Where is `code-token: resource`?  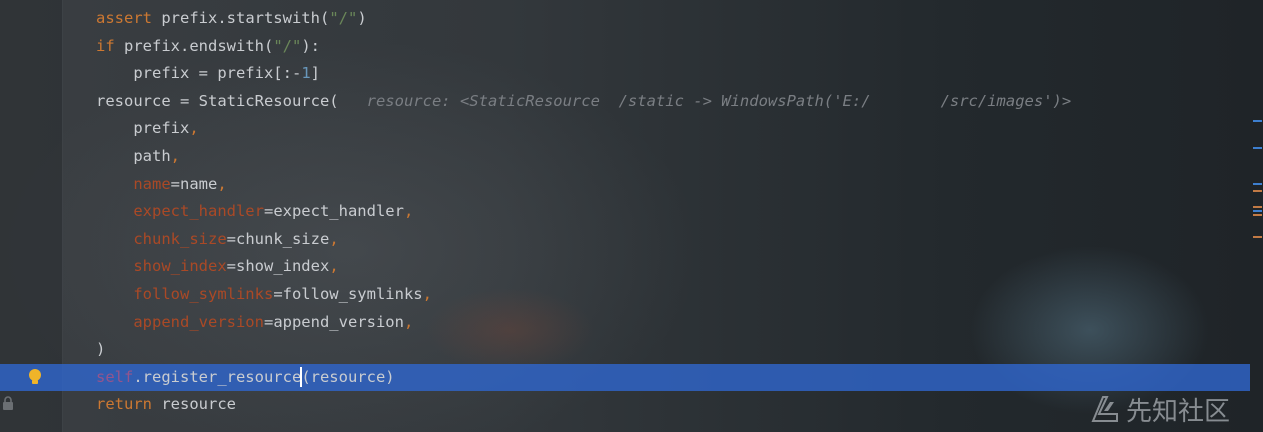 code-token: resource is located at coordinates (198, 404).